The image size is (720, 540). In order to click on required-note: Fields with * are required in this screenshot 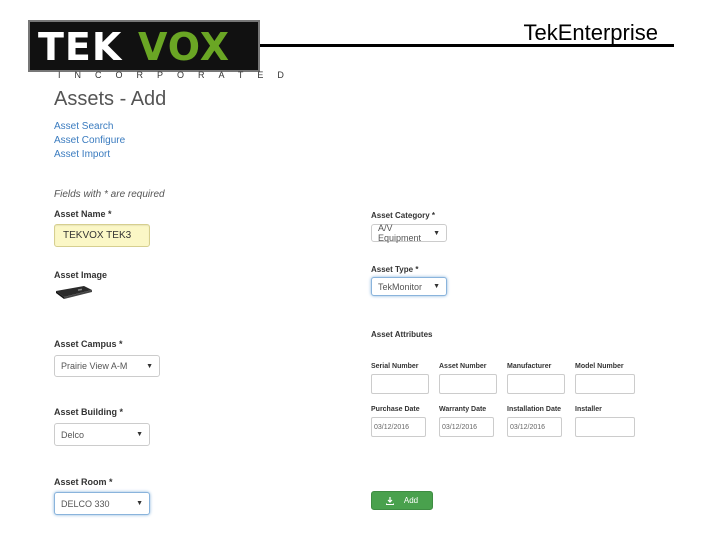, I will do `click(109, 194)`.